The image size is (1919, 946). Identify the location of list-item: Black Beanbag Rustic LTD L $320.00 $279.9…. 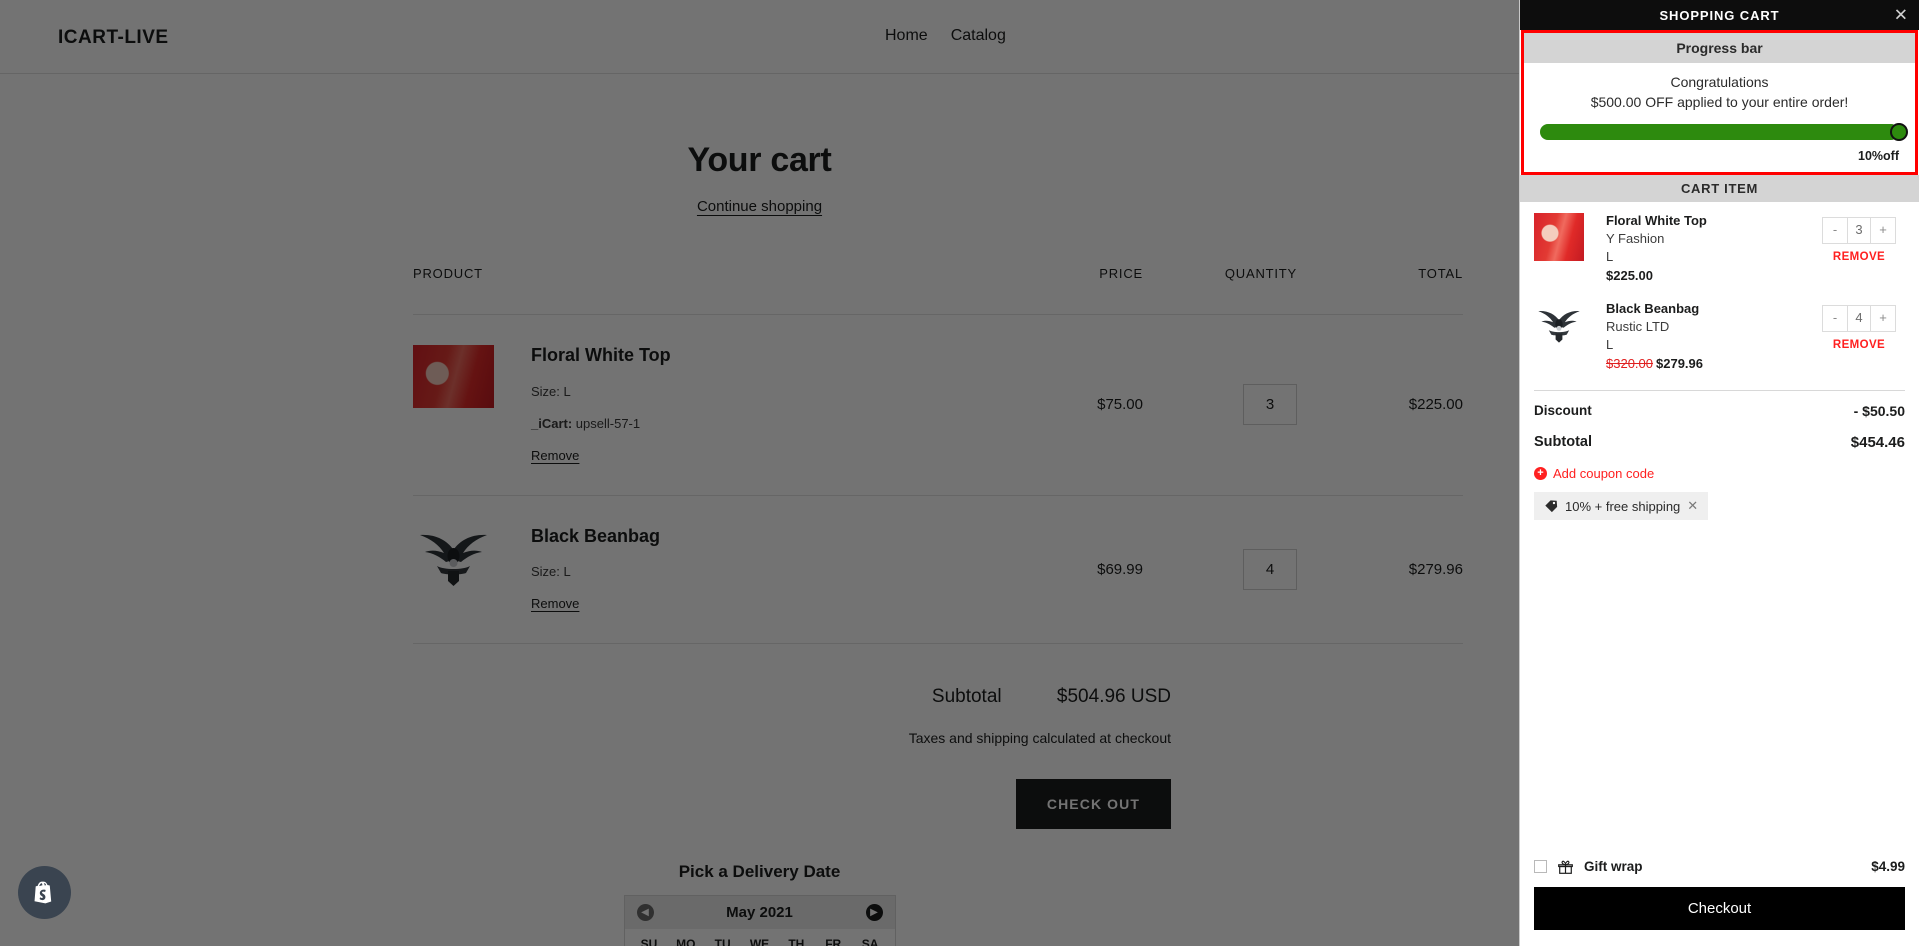
(1719, 327).